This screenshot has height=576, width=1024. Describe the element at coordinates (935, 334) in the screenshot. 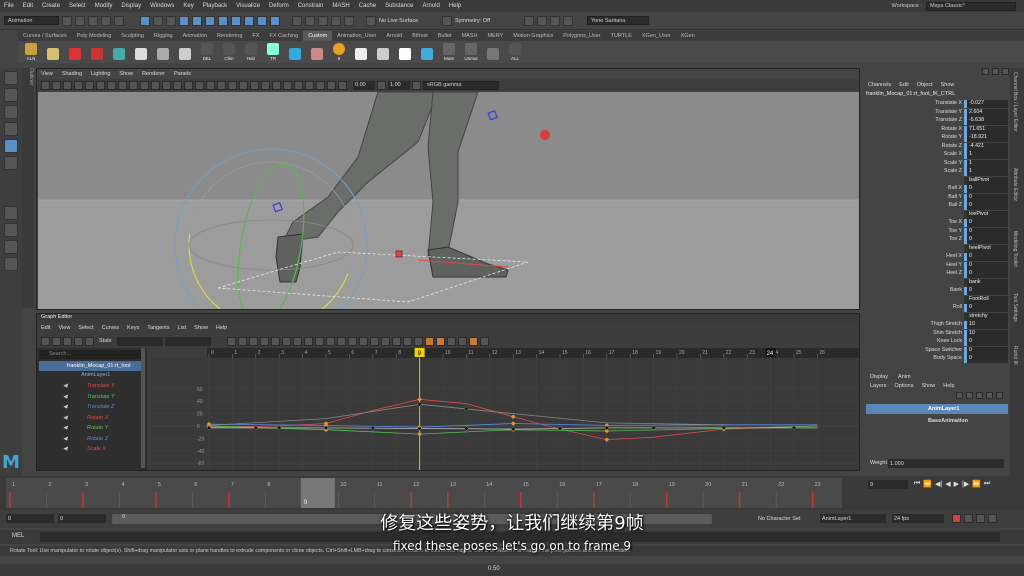

I see `channel-row-shin-stretch: Shin Stretch 10` at that location.